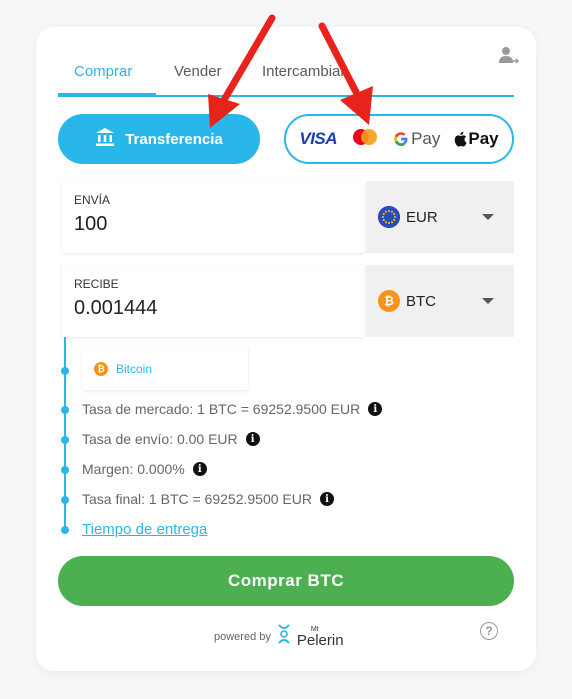 The height and width of the screenshot is (699, 572). Describe the element at coordinates (290, 71) in the screenshot. I see `annotation-arrows` at that location.